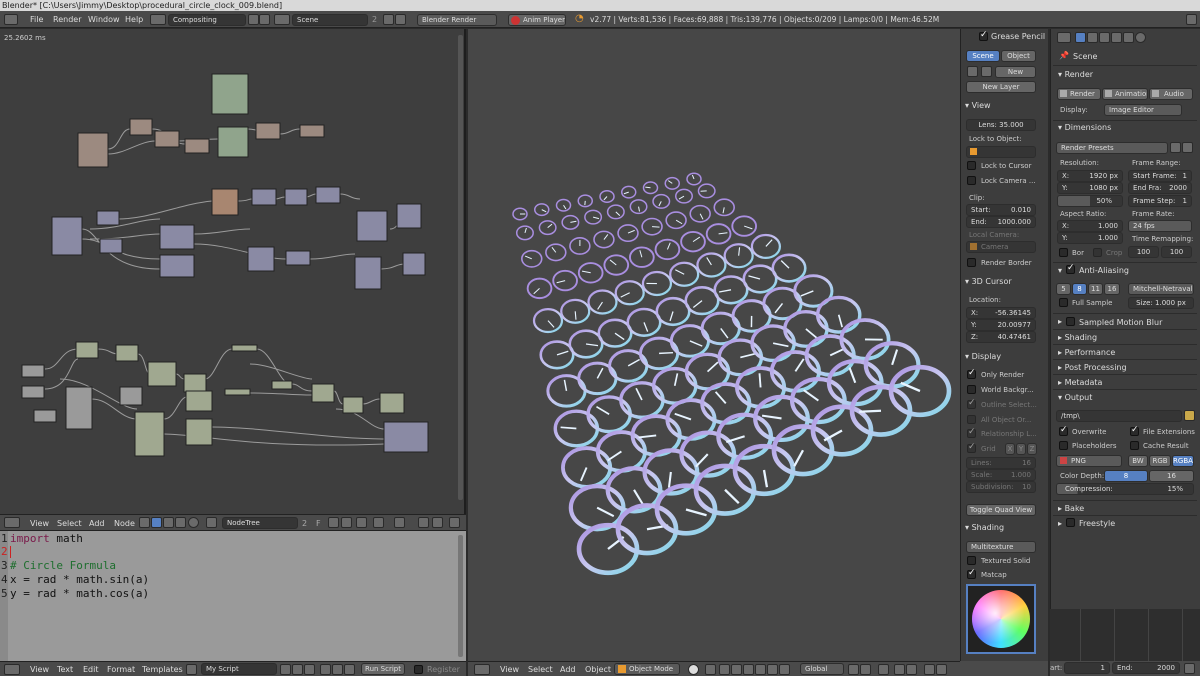 The image size is (1200, 676). What do you see at coordinates (647, 669) in the screenshot?
I see `mode-select: Object Mode` at bounding box center [647, 669].